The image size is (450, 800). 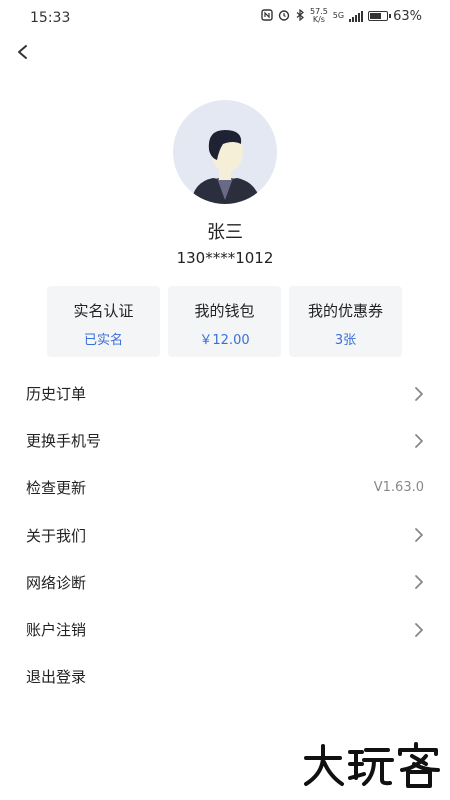 I want to click on card-title: 我的钱包, so click(x=224, y=311).